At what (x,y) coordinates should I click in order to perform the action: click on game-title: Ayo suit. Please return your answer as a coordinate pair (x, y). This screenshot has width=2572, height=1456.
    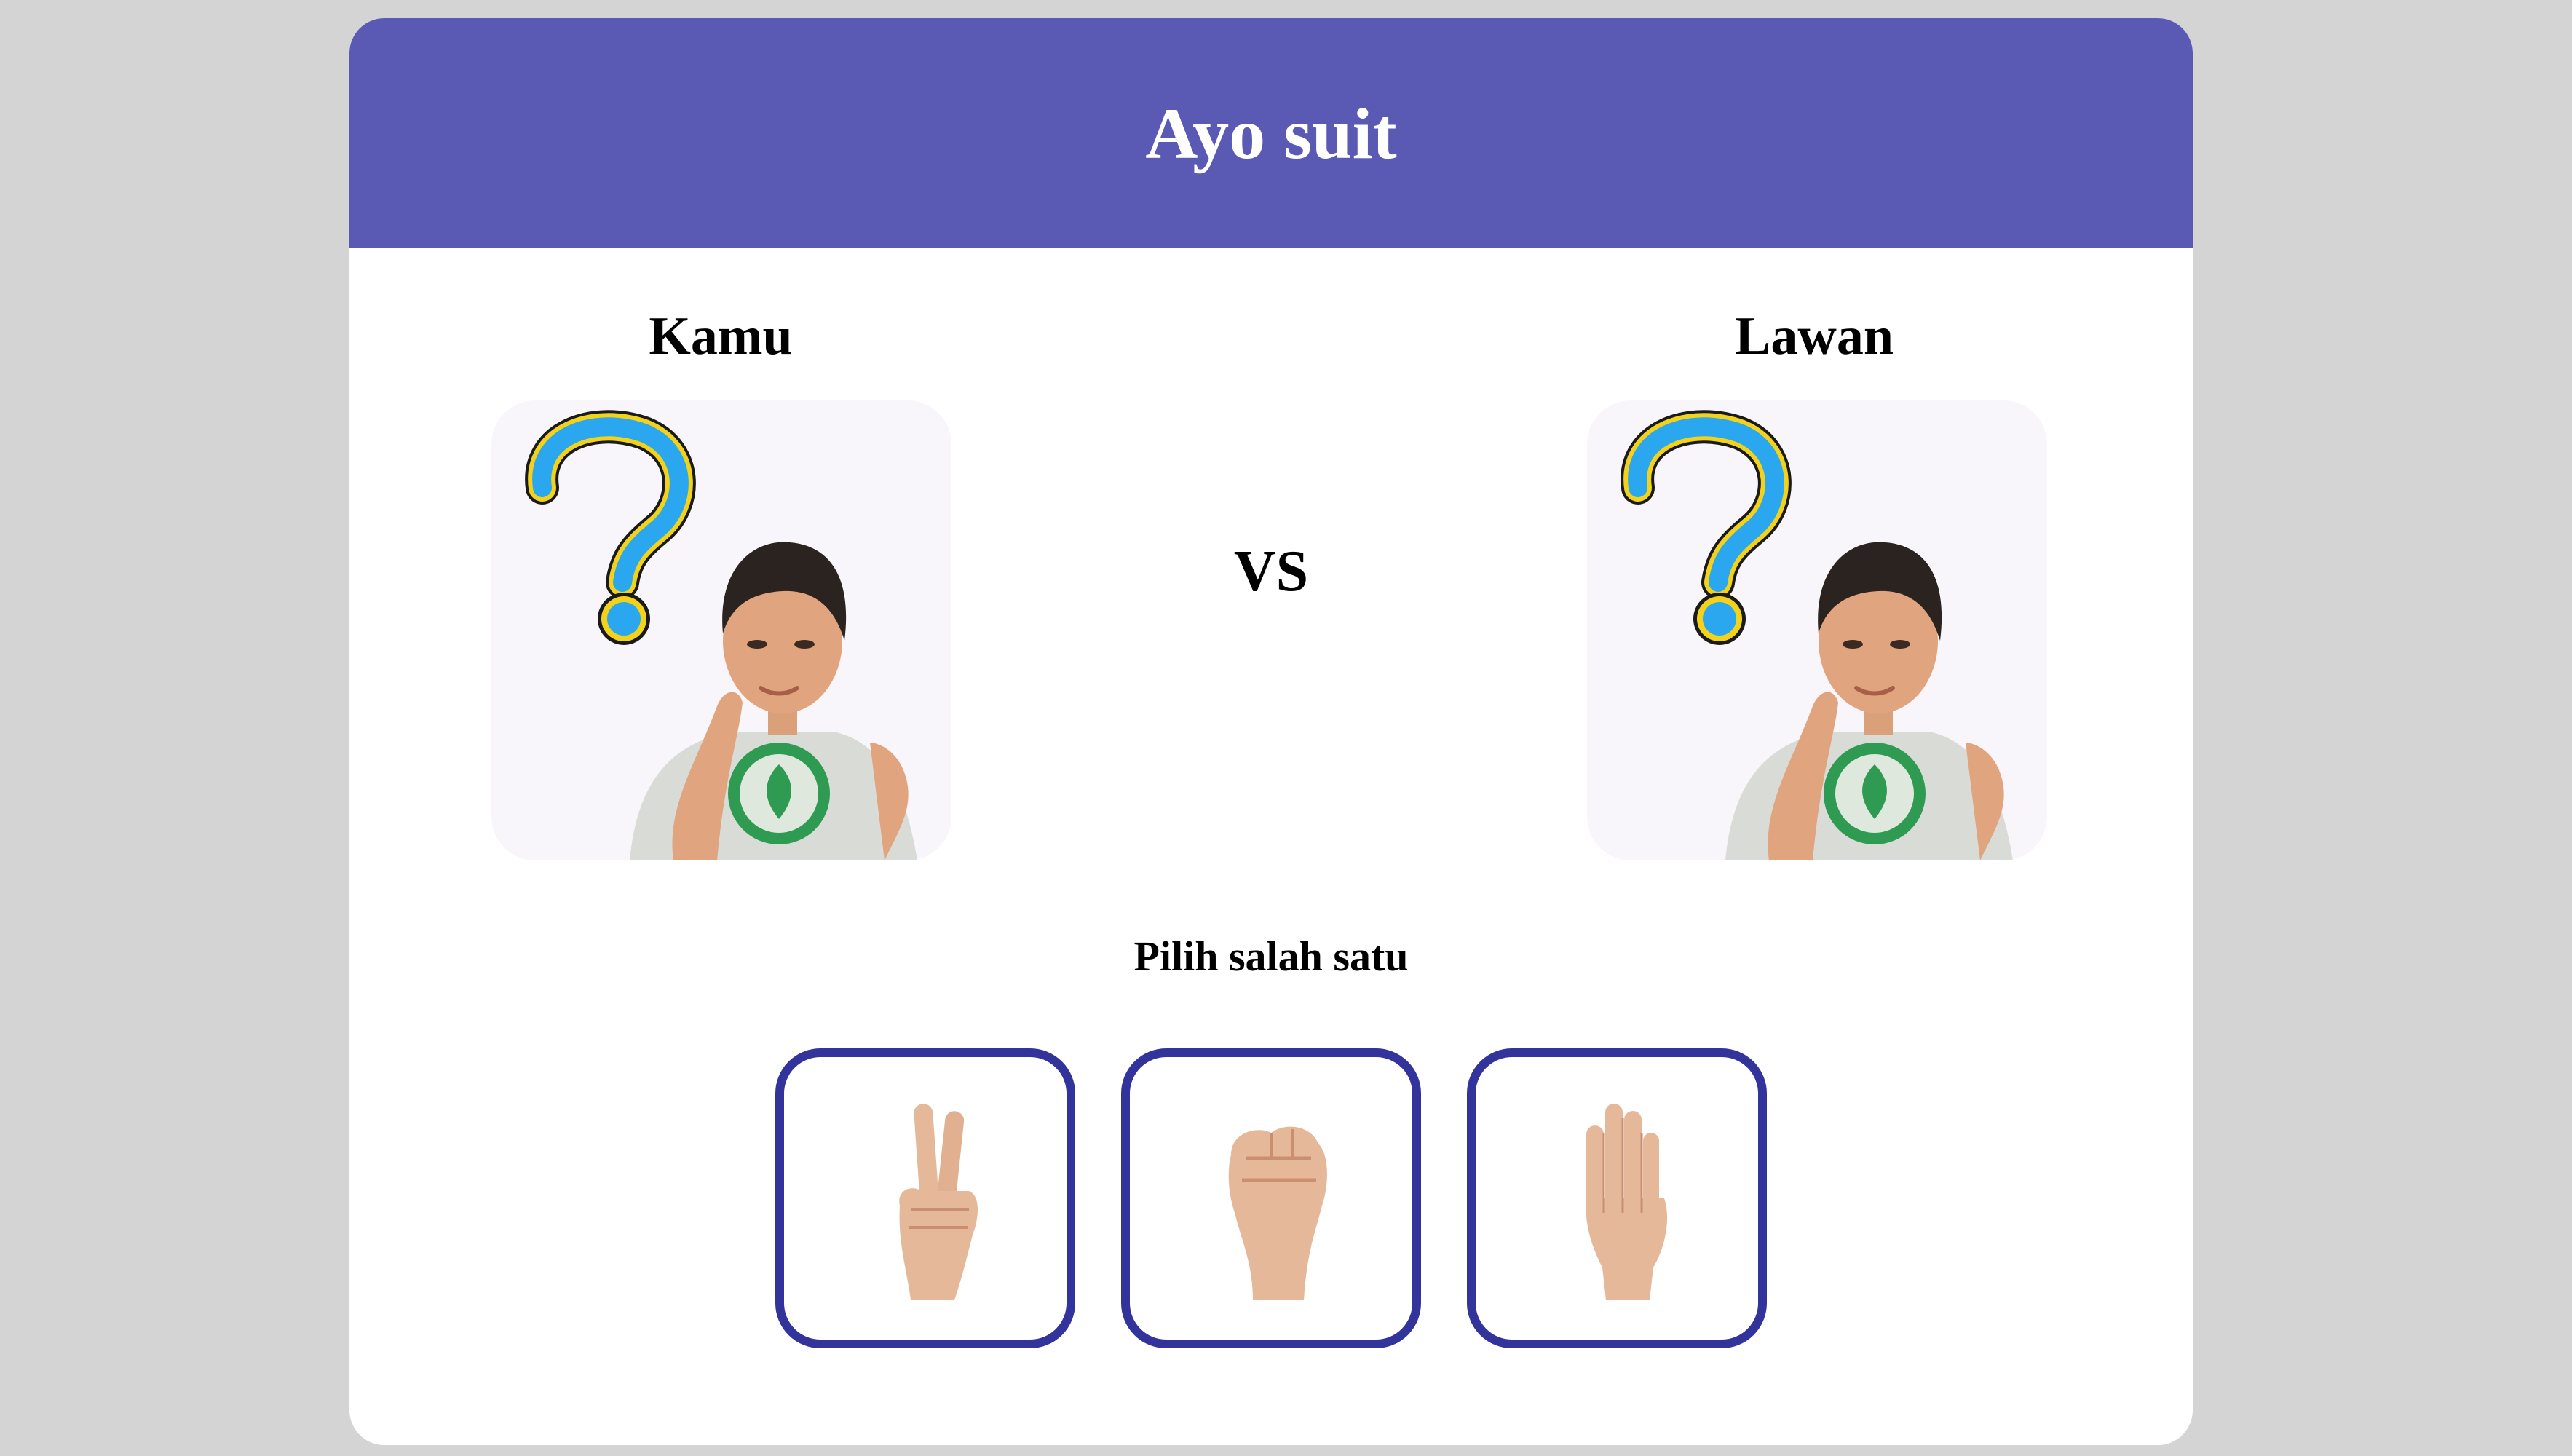
    Looking at the image, I should click on (1271, 133).